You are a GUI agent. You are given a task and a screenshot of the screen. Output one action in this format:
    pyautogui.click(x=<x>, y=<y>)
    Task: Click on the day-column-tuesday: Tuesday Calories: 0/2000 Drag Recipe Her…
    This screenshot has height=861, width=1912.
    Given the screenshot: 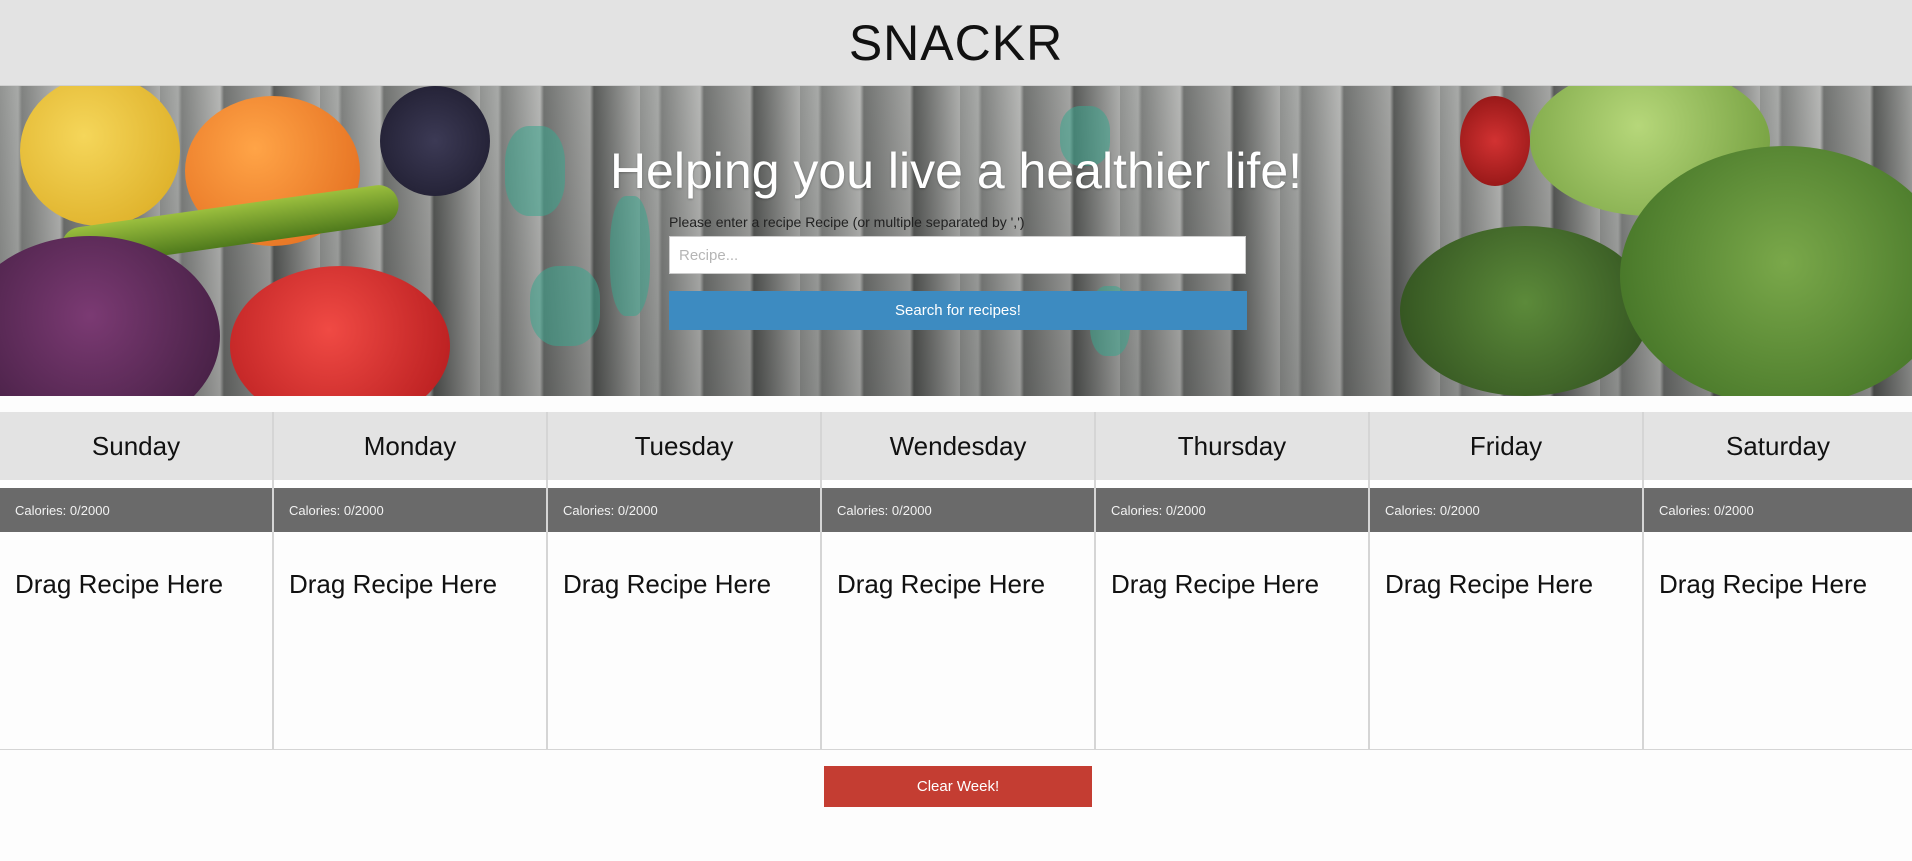 What is the action you would take?
    pyautogui.click(x=685, y=581)
    